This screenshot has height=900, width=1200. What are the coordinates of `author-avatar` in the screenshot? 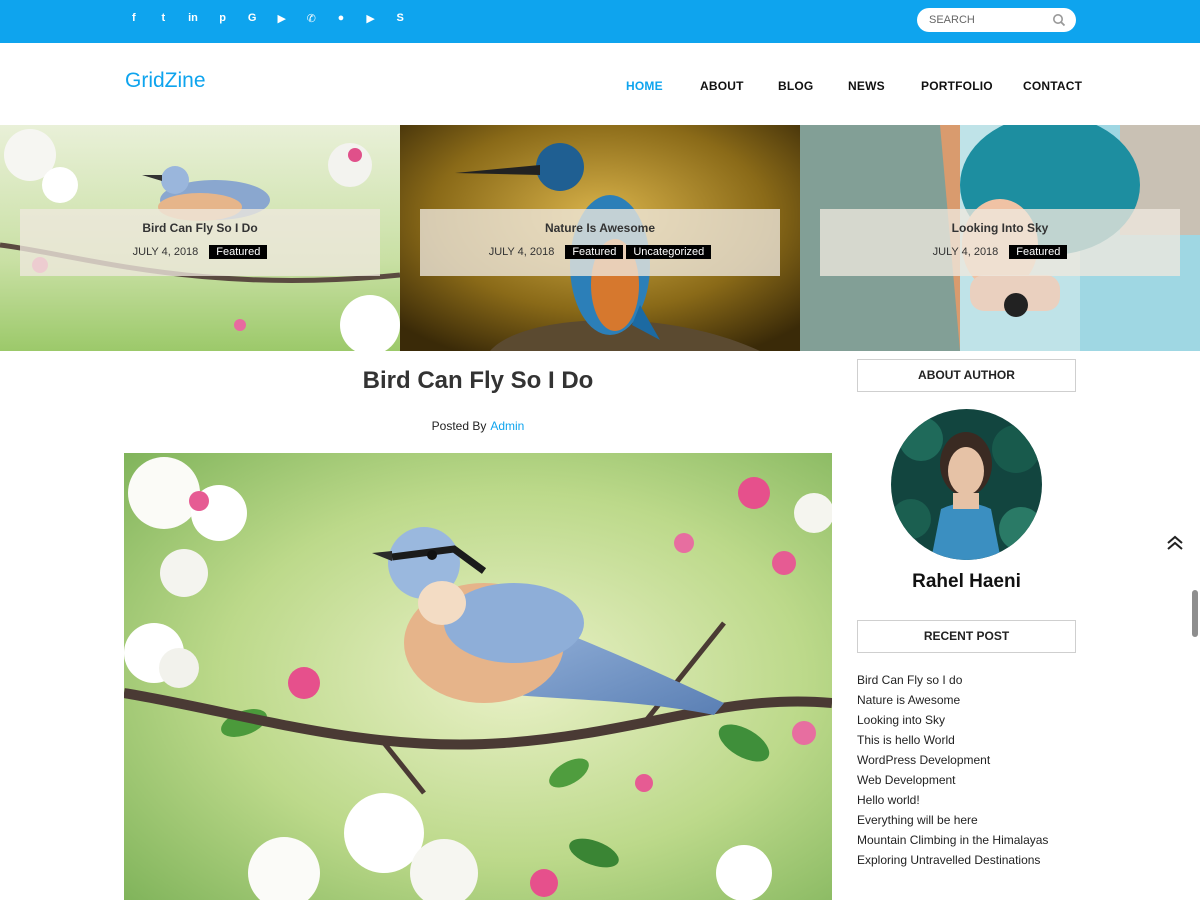 It's located at (966, 484).